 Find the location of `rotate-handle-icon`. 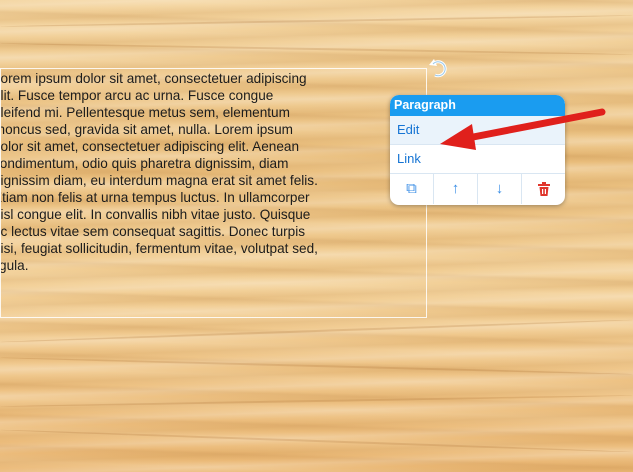

rotate-handle-icon is located at coordinates (439, 69).